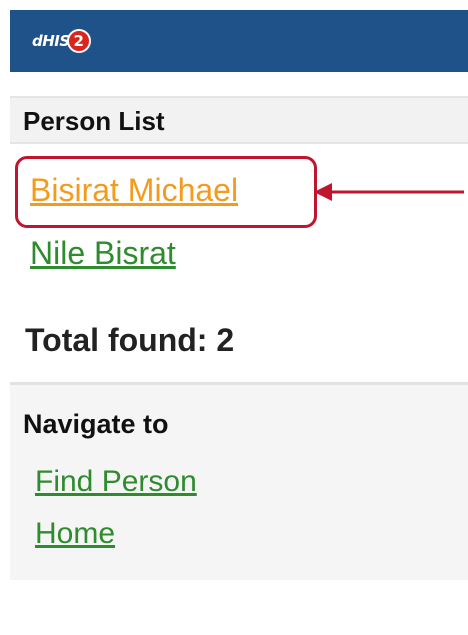 The height and width of the screenshot is (635, 468). Describe the element at coordinates (103, 253) in the screenshot. I see `person-link-nile-bisrat: Nile Bisrat` at that location.